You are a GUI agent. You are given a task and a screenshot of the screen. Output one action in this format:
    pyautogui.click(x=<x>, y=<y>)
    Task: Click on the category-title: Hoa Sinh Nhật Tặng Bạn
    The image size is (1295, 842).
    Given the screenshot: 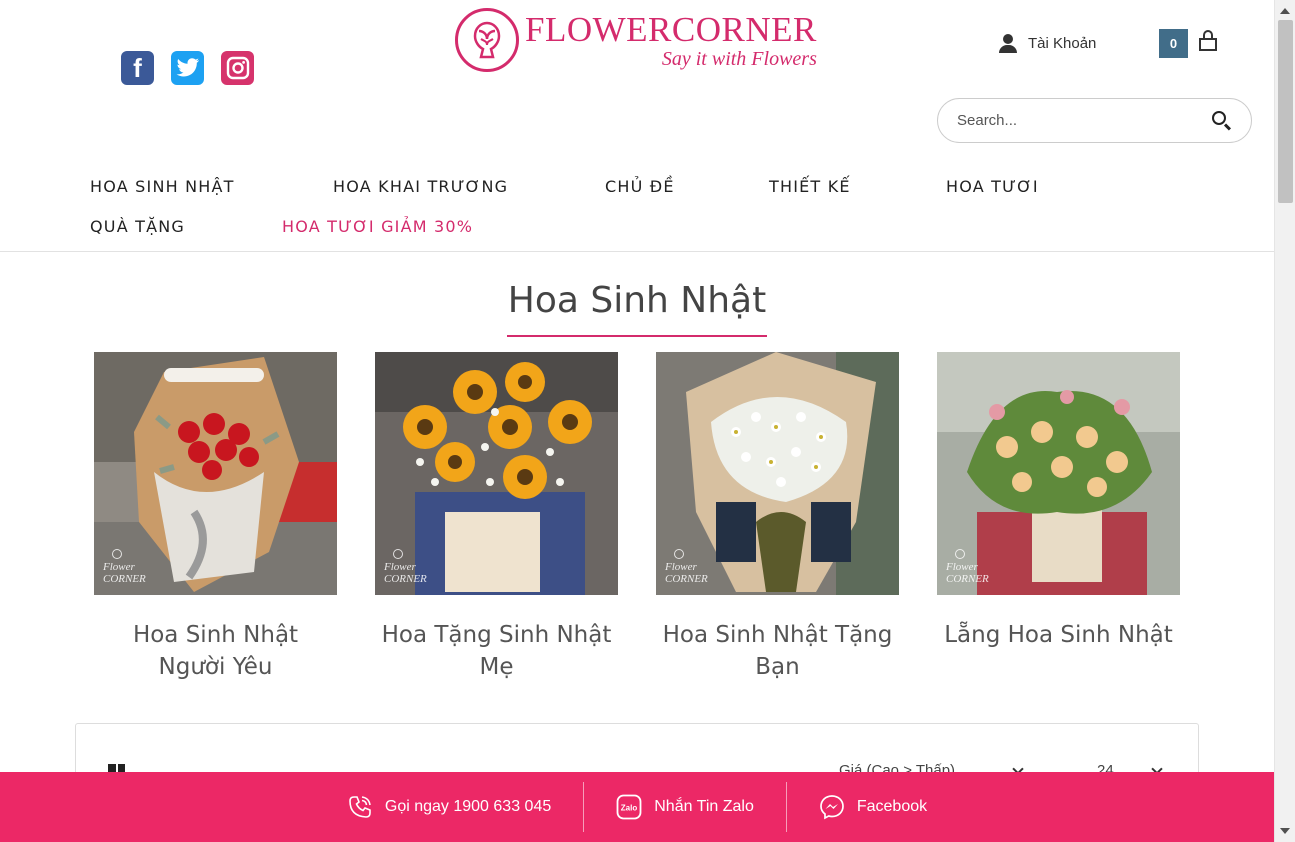 What is the action you would take?
    pyautogui.click(x=777, y=651)
    